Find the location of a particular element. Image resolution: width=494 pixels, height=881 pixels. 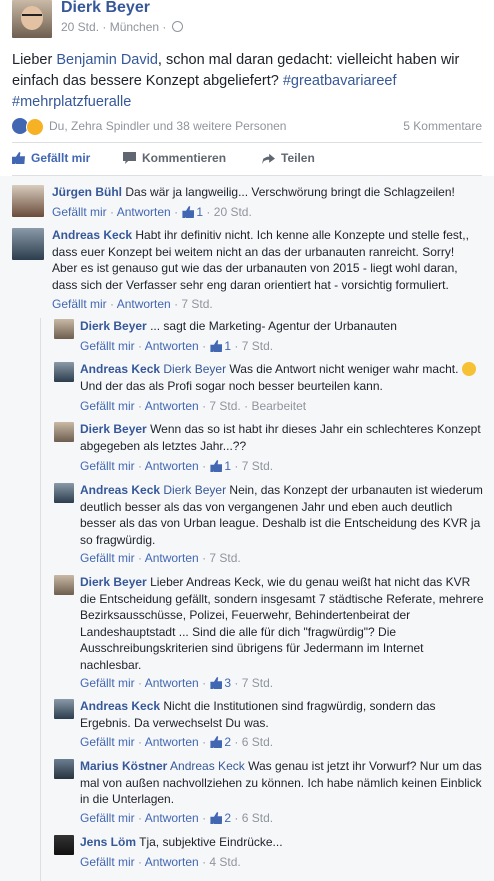

comment-count: 5 Kommentare is located at coordinates (442, 126).